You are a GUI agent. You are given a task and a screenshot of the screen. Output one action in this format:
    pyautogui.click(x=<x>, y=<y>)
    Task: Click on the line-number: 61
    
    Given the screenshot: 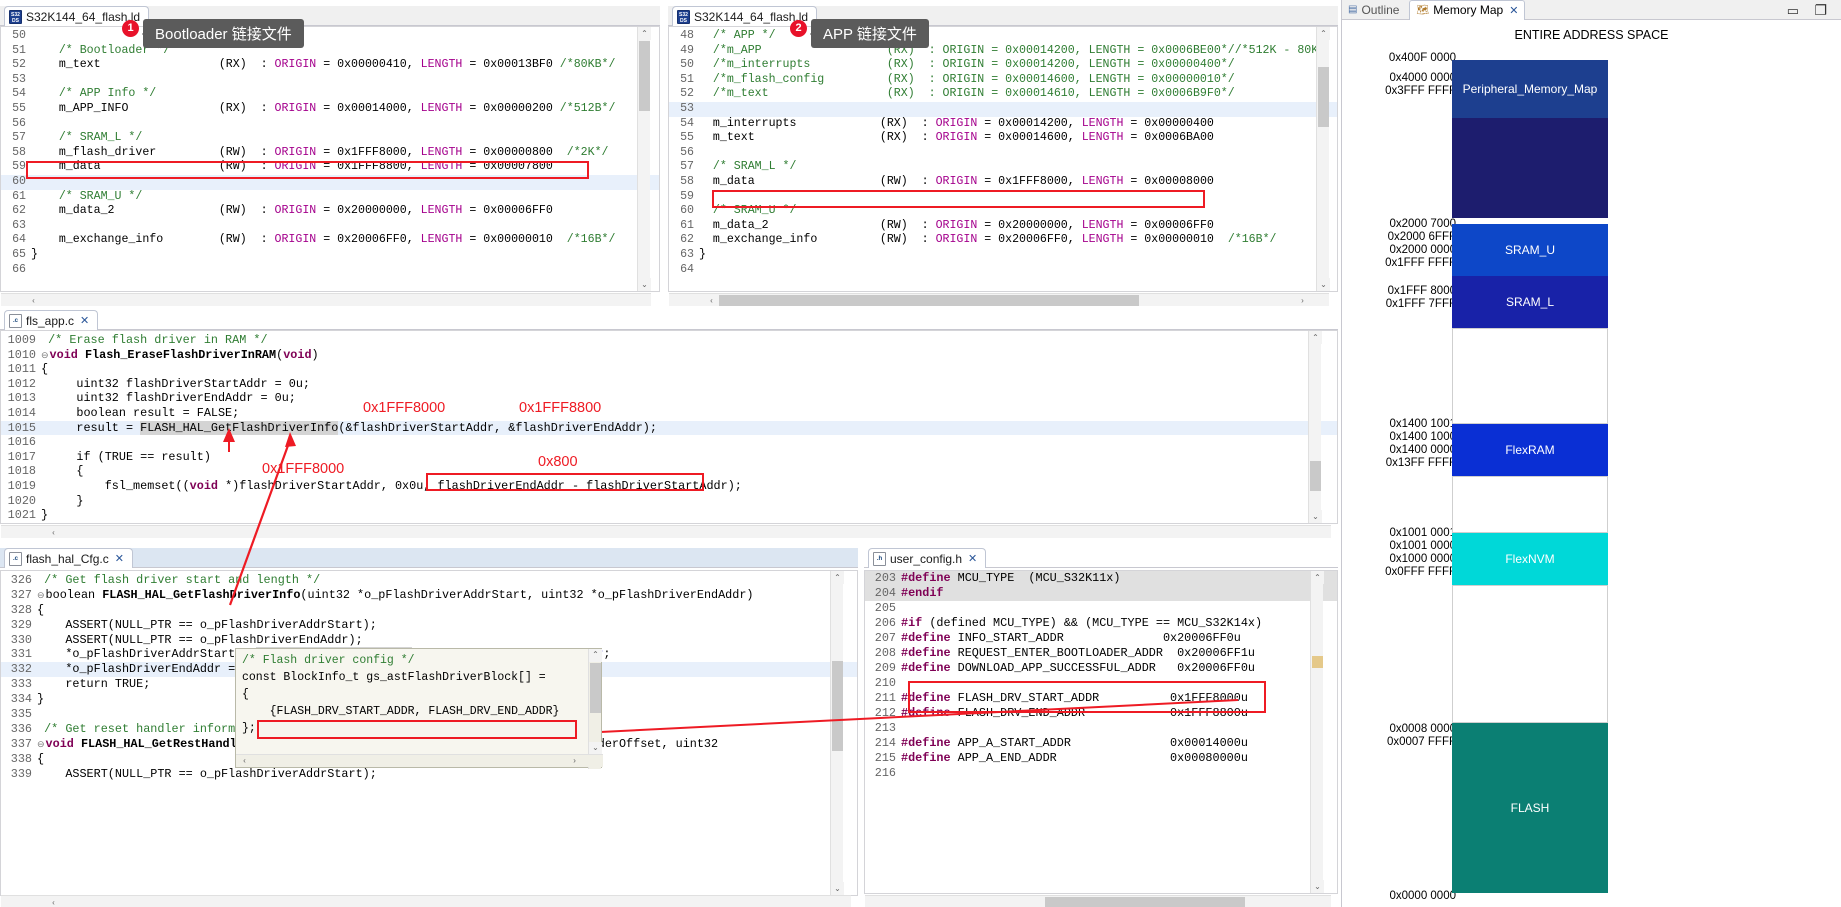 What is the action you would take?
    pyautogui.click(x=687, y=225)
    